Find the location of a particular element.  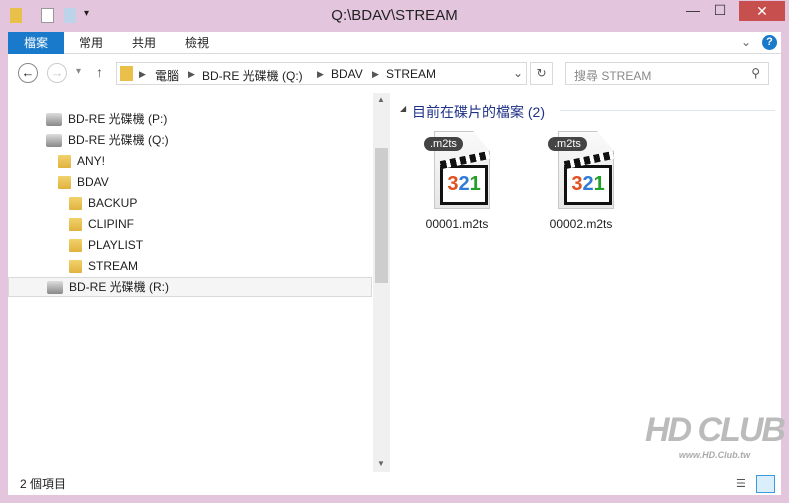

details-view-button: ☰ is located at coordinates (743, 484).